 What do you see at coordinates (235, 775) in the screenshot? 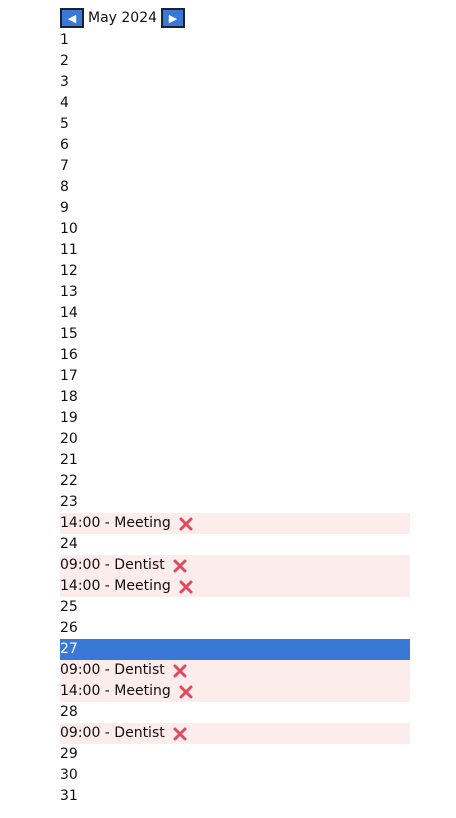
I see `day-row: 30` at bounding box center [235, 775].